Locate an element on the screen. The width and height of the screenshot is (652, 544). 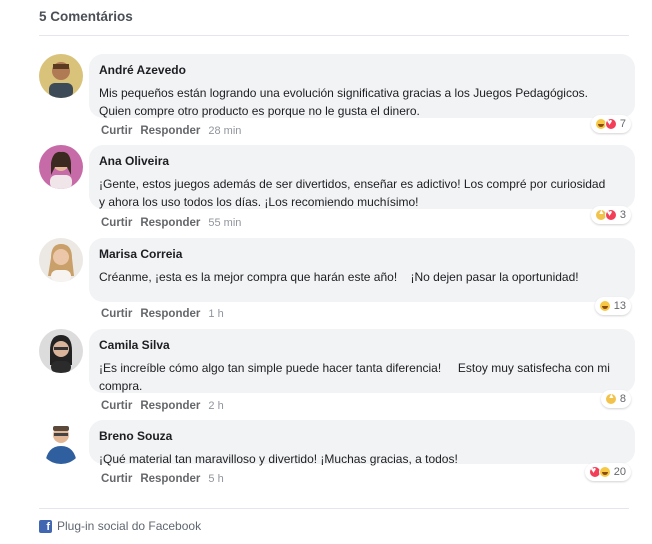
comment-actions: Curtir Responder 55 min is located at coordinates (171, 223).